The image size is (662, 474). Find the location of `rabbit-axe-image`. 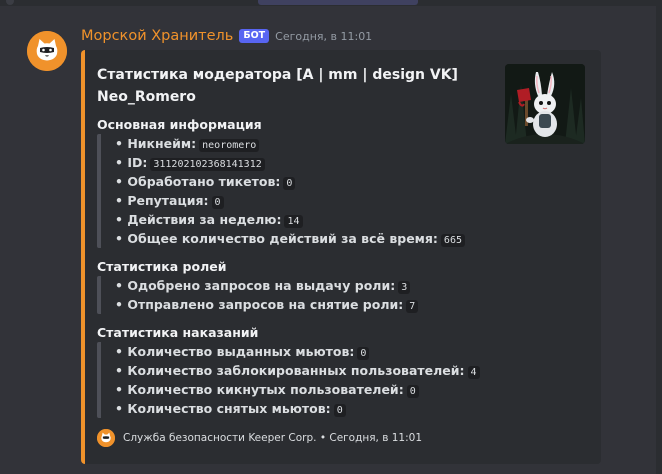

rabbit-axe-image is located at coordinates (545, 104).